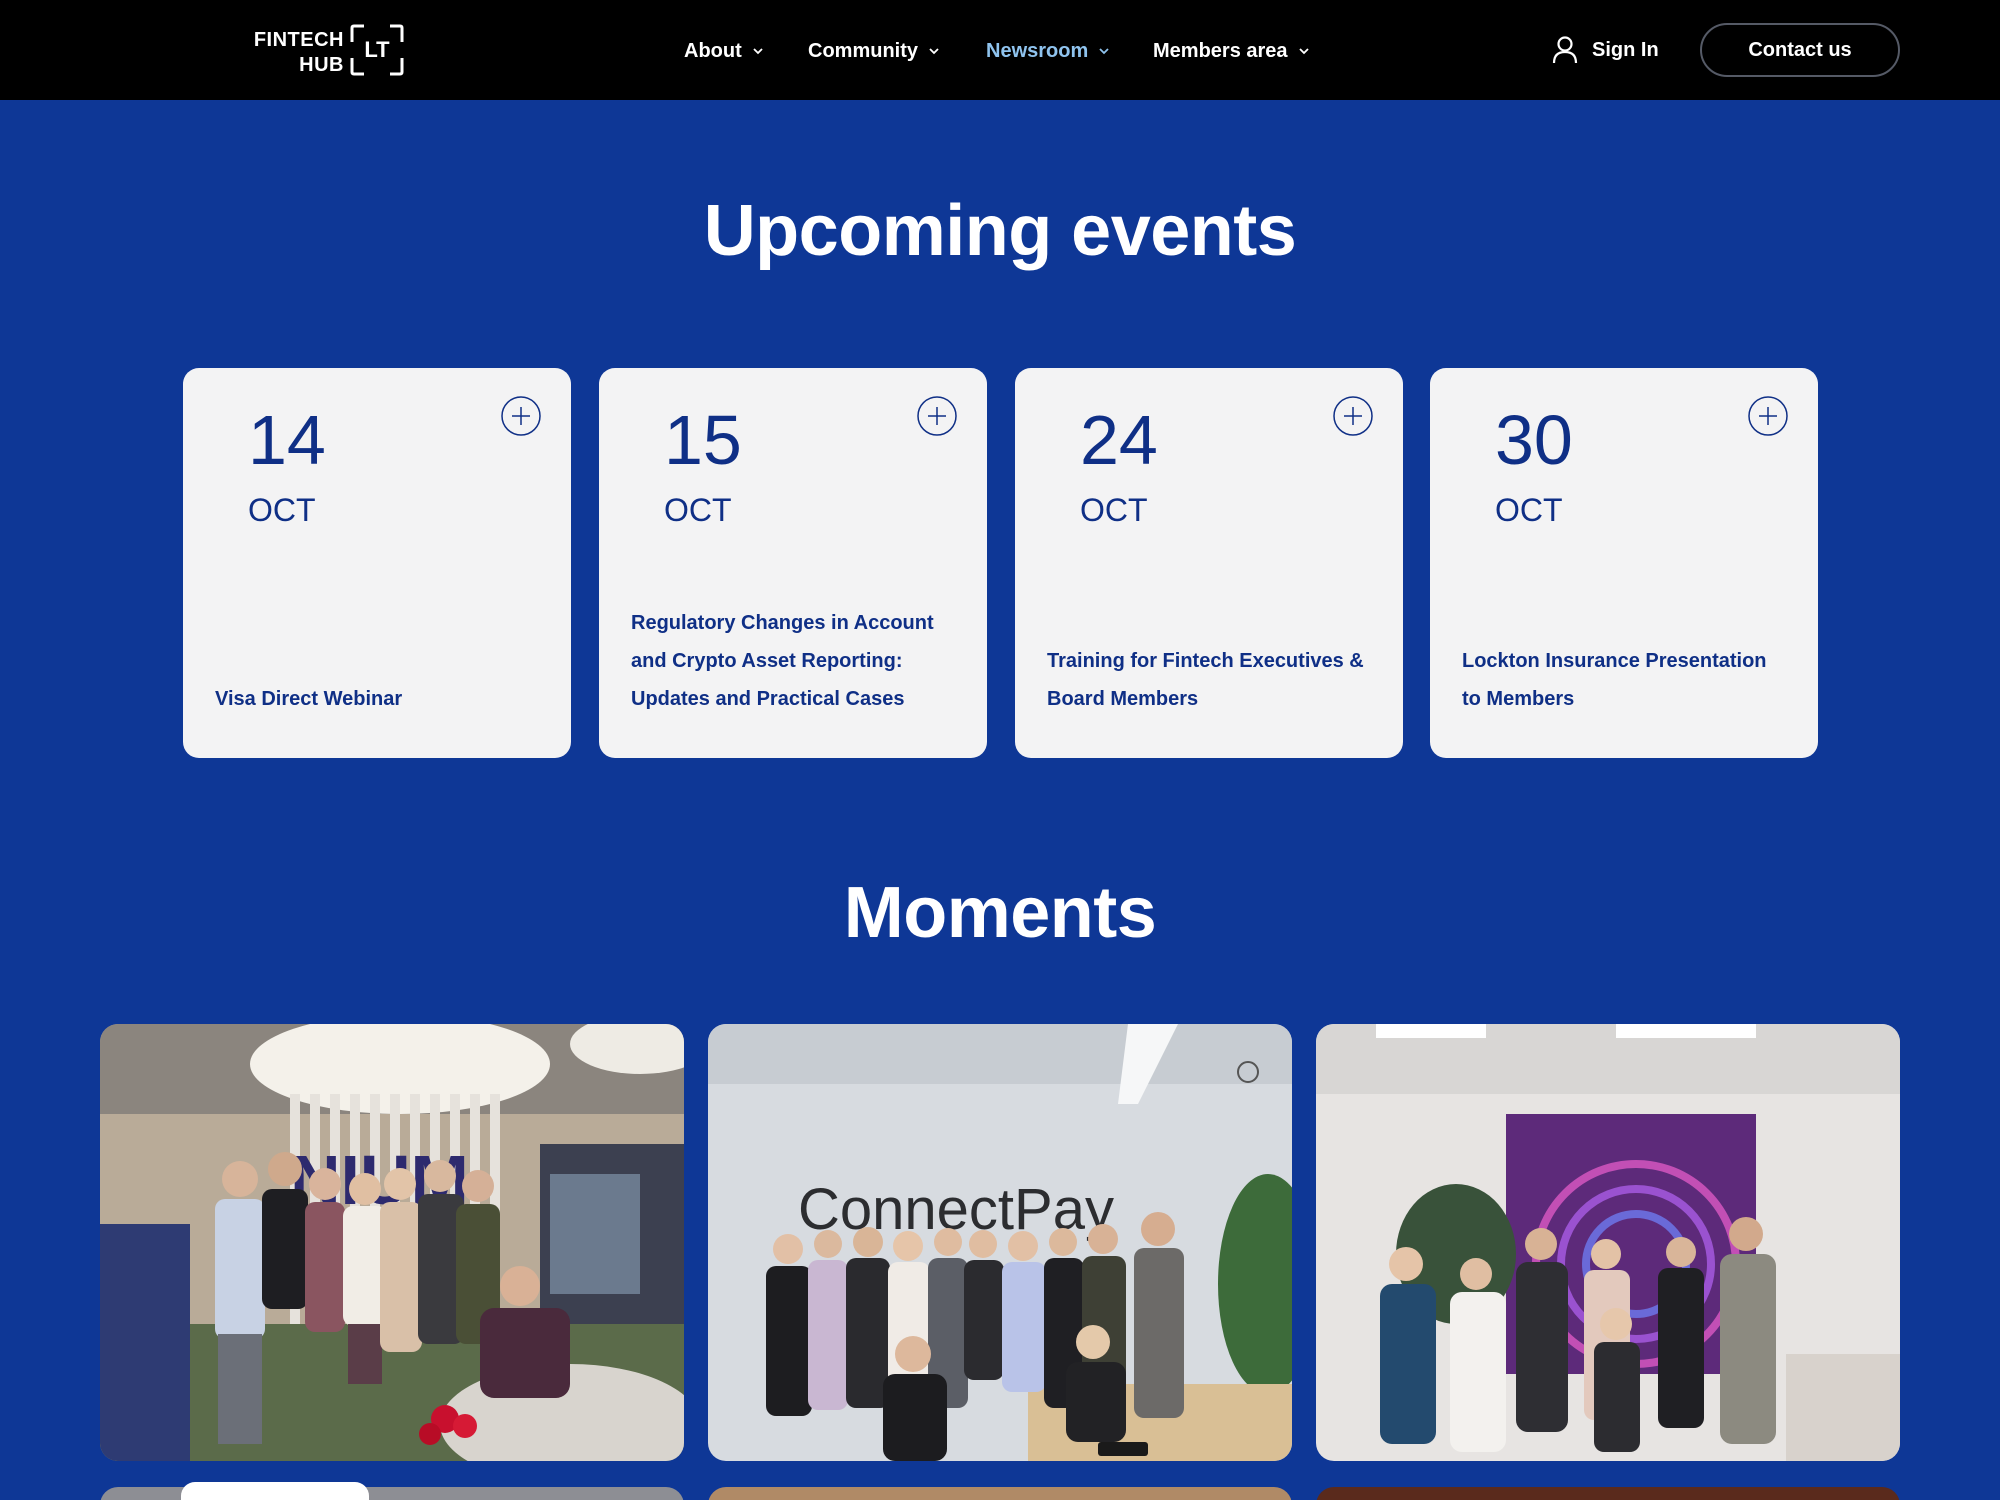 This screenshot has height=1500, width=2000. I want to click on group-photo-image: NIUM, so click(392, 1242).